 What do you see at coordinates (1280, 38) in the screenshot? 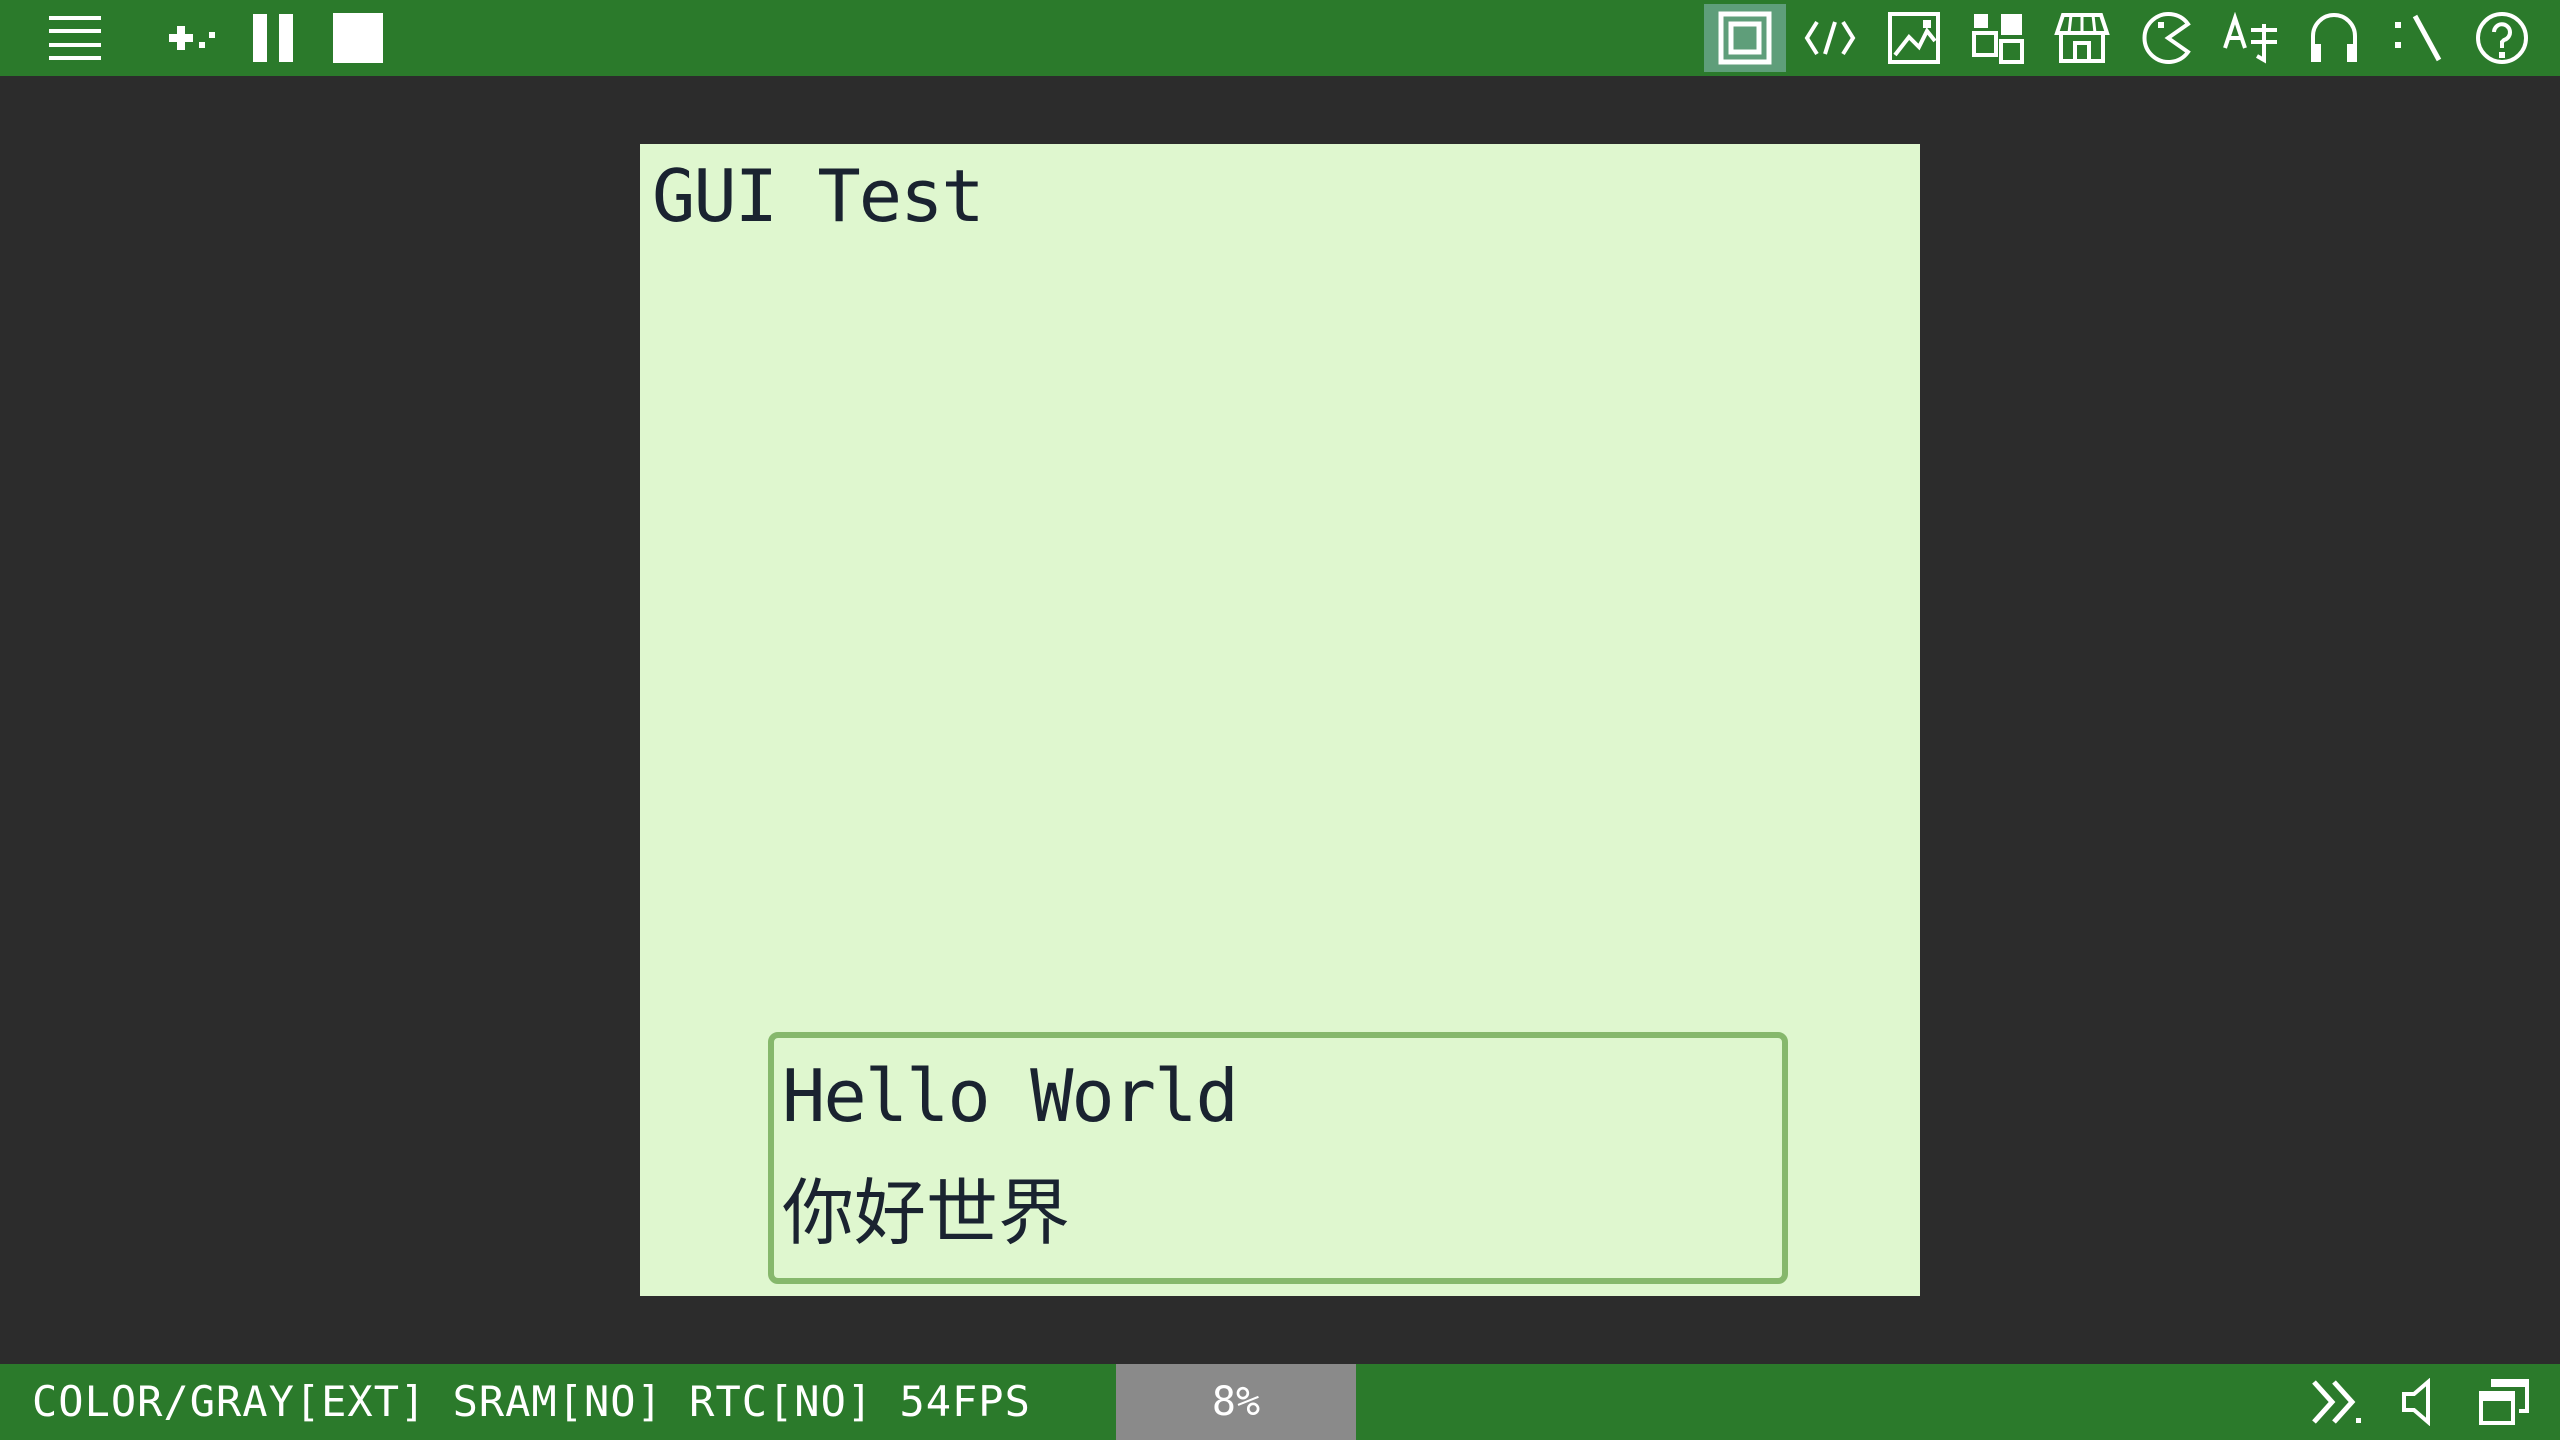
I see `top-toolbar` at bounding box center [1280, 38].